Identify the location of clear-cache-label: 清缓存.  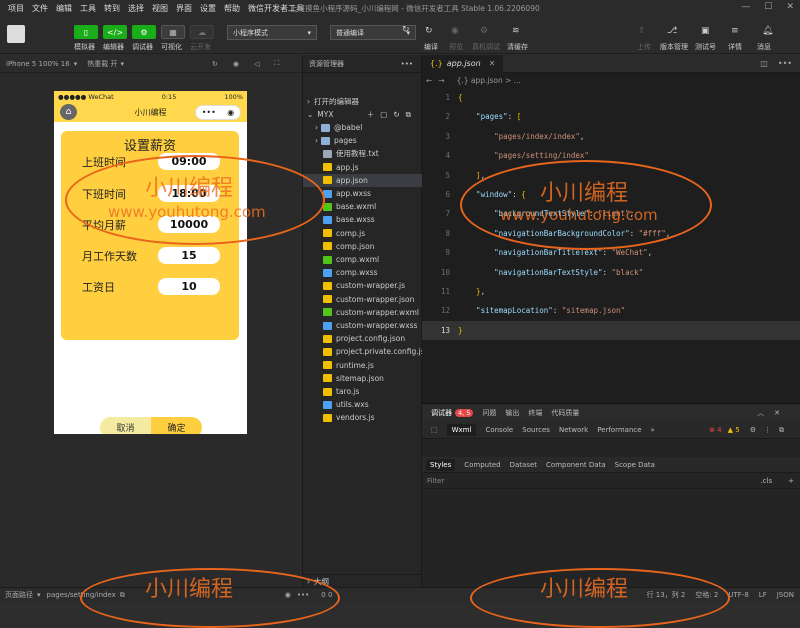
(517, 47).